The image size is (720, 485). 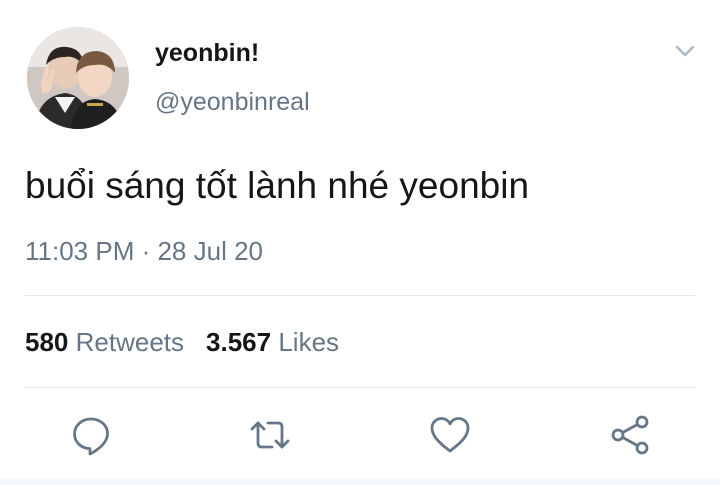 What do you see at coordinates (685, 51) in the screenshot?
I see `chevron-down-icon` at bounding box center [685, 51].